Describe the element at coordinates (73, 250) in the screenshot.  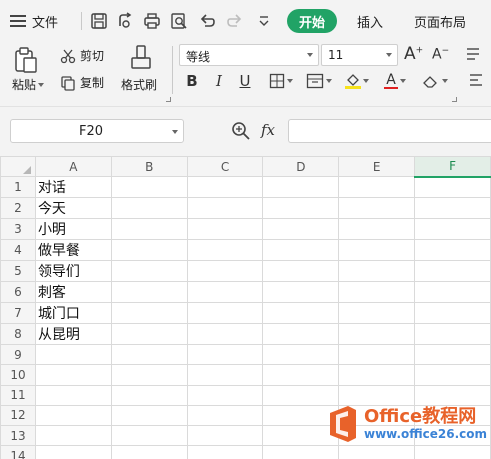
I see `cell-a4: 做早餐` at that location.